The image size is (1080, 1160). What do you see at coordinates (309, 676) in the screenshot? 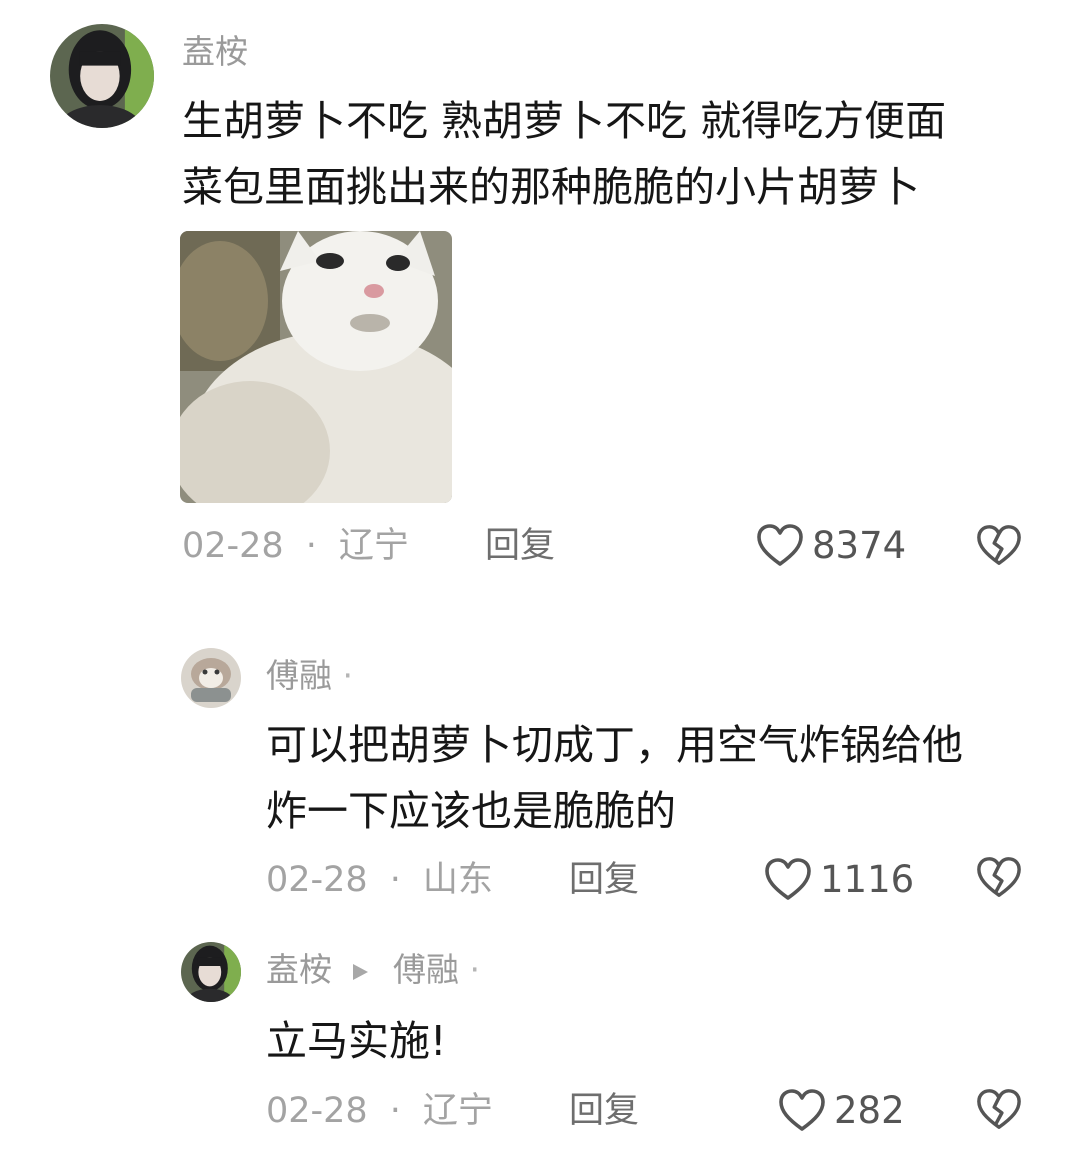
I see `comment-username: 傅融 ·` at bounding box center [309, 676].